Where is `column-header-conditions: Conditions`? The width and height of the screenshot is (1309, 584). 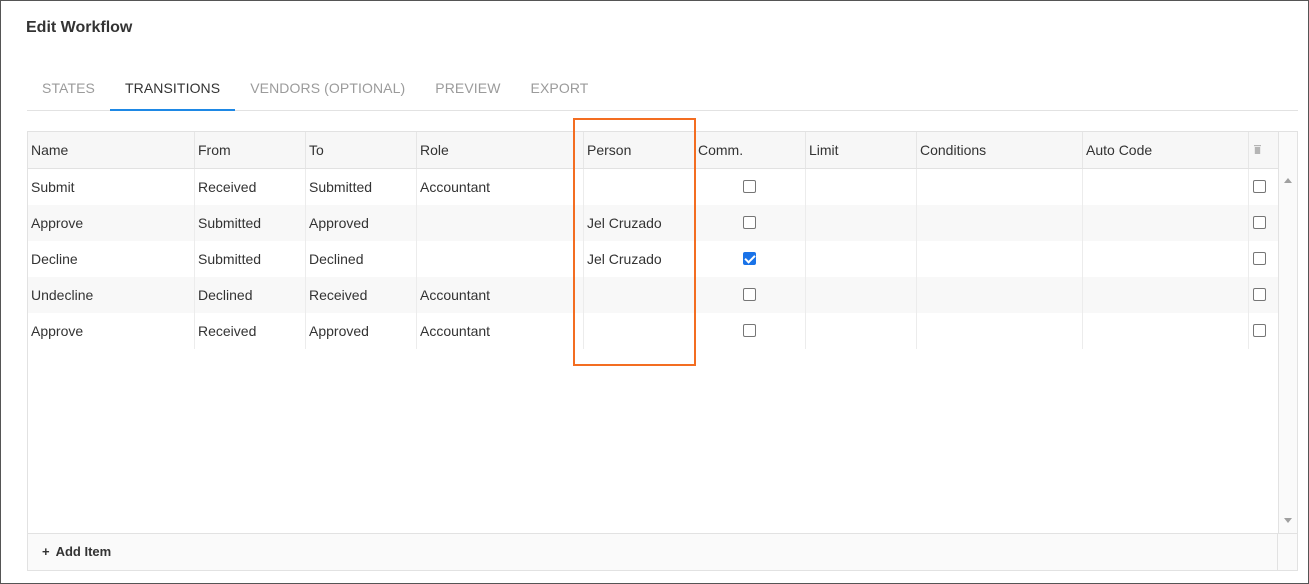 column-header-conditions: Conditions is located at coordinates (1000, 150).